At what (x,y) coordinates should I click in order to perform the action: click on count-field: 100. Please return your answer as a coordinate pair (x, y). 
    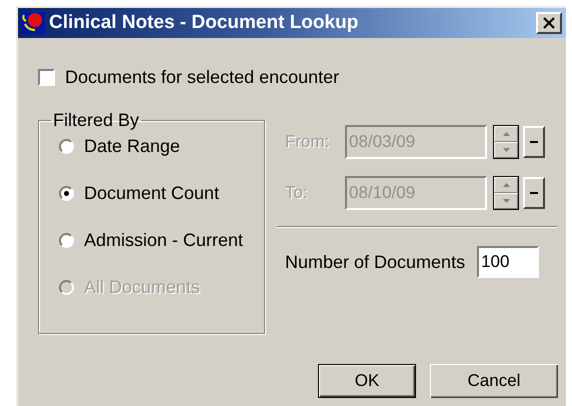
    Looking at the image, I should click on (508, 262).